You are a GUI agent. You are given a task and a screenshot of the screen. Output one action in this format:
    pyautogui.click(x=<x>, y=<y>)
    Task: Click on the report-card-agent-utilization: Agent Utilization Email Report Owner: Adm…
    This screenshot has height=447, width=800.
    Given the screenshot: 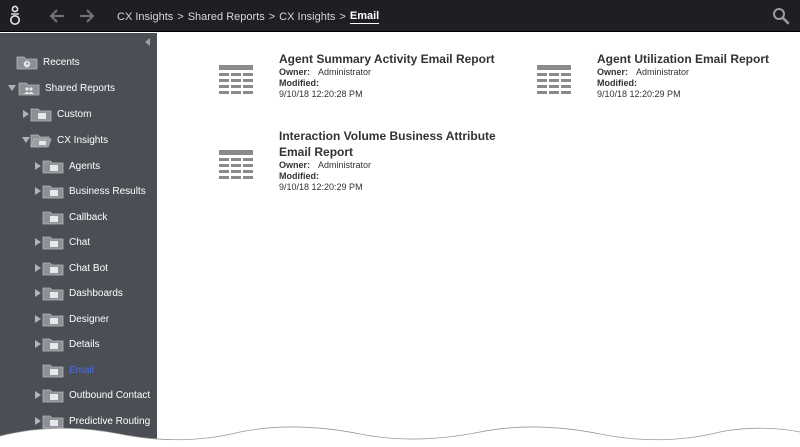 What is the action you would take?
    pyautogui.click(x=667, y=91)
    